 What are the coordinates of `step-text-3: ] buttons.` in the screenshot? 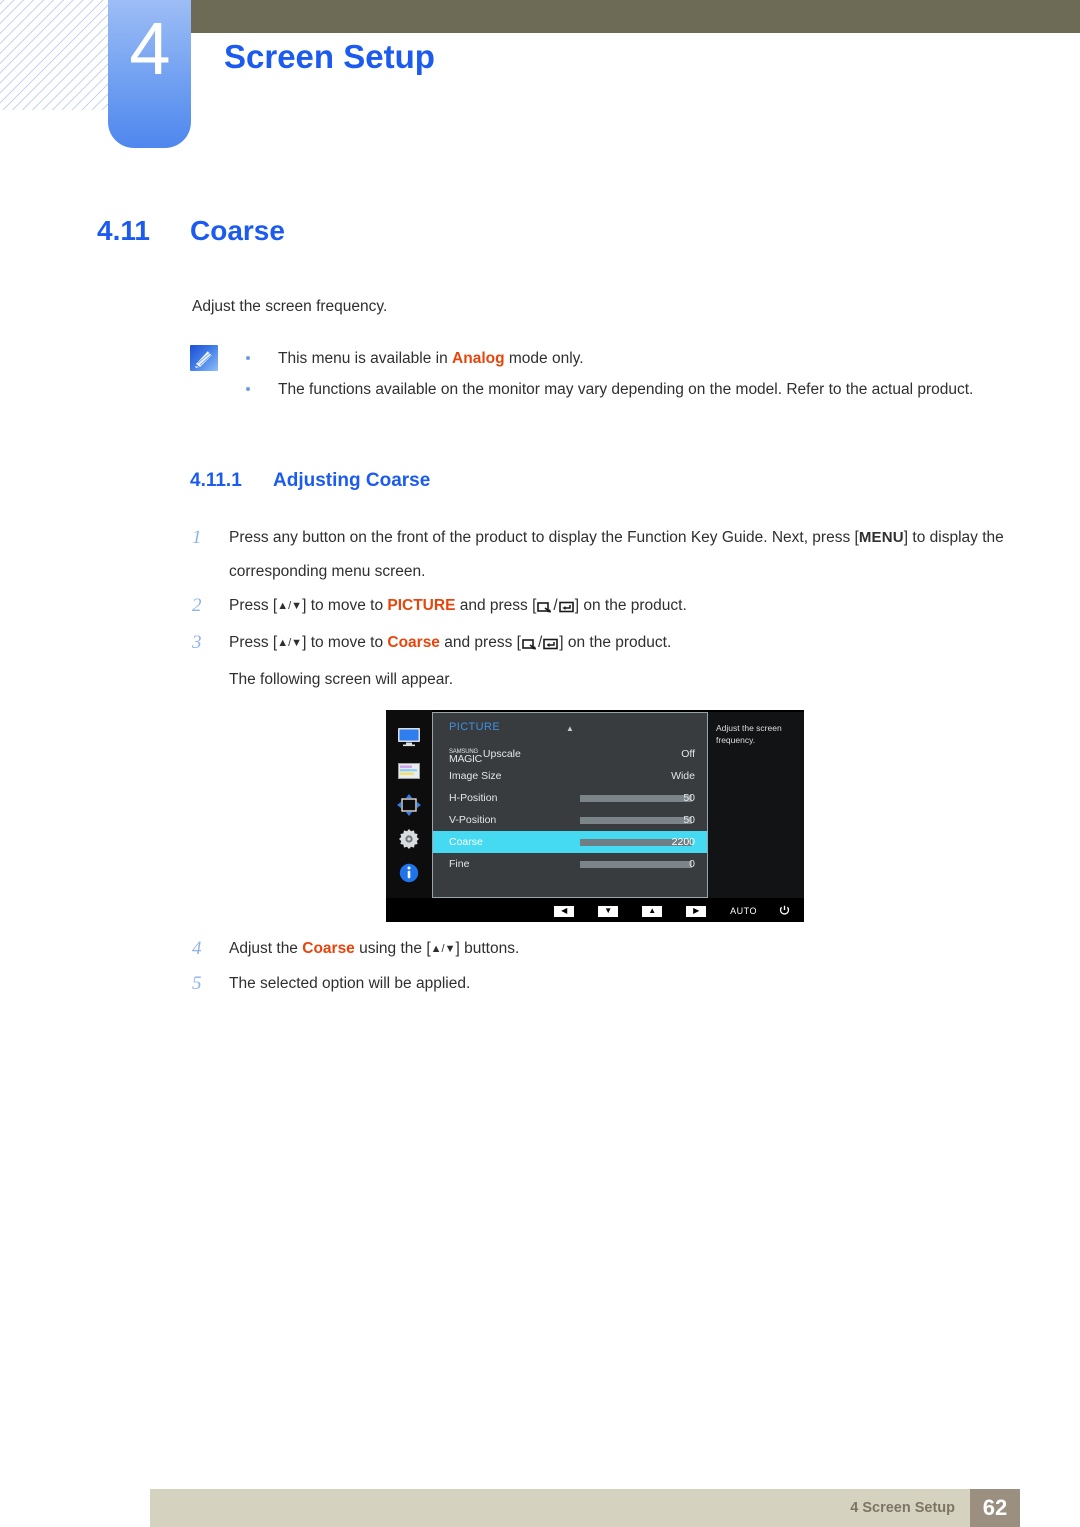 It's located at (487, 948).